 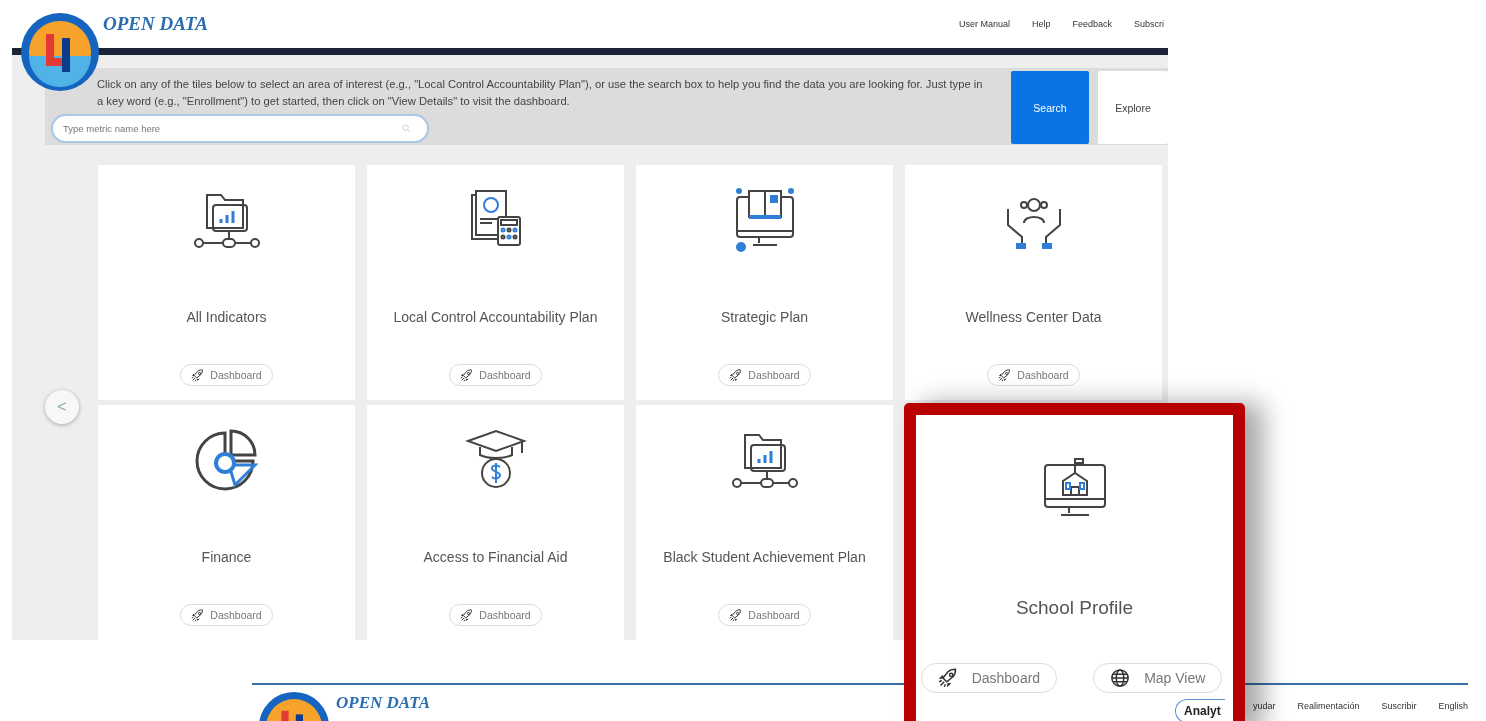 What do you see at coordinates (1033, 282) in the screenshot?
I see `category-tile: Wellness Center Data Dashboard` at bounding box center [1033, 282].